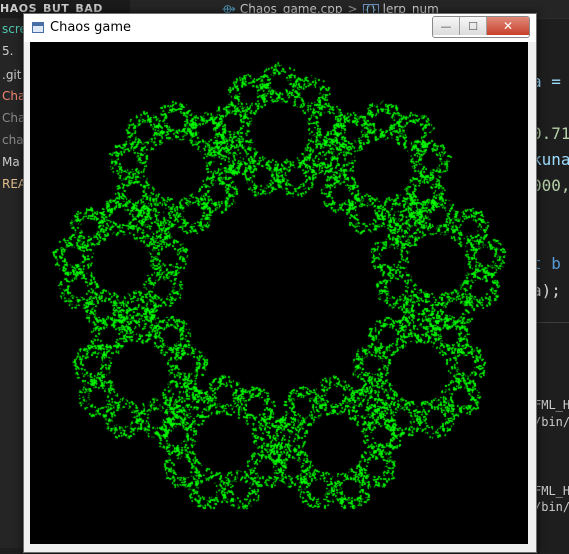 This screenshot has width=569, height=554. I want to click on app-window-icon, so click(38, 27).